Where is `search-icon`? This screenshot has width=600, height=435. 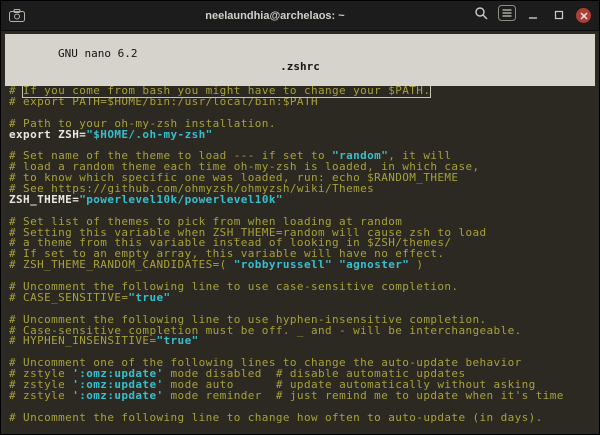 search-icon is located at coordinates (481, 15).